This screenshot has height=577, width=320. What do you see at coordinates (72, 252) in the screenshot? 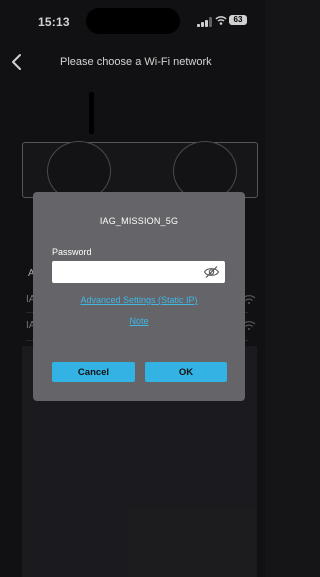
I see `password-label: Password` at bounding box center [72, 252].